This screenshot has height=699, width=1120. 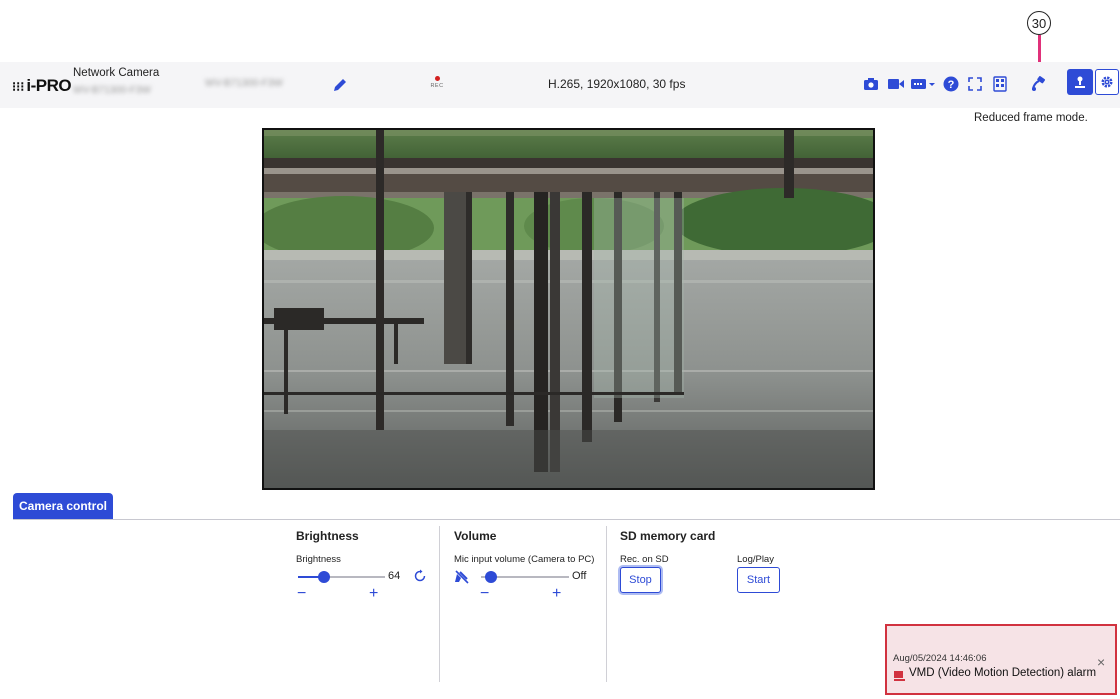 I want to click on log-play-label: Log/Play, so click(x=755, y=559).